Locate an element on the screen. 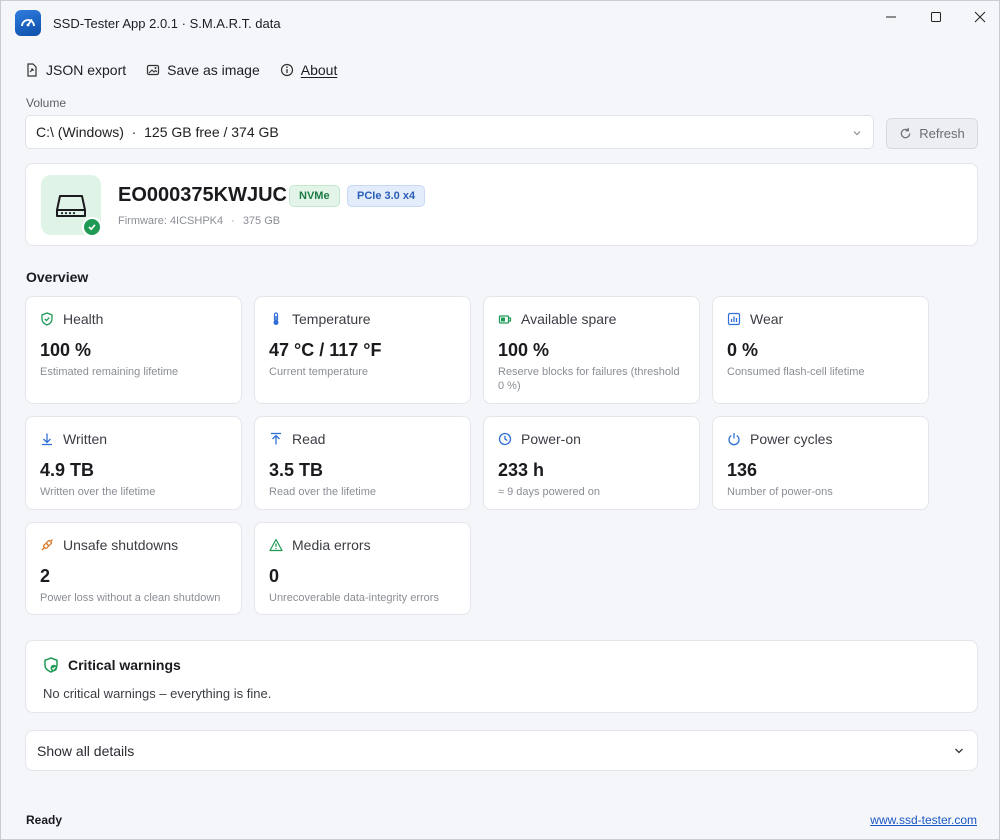  tile-label: Health is located at coordinates (83, 319).